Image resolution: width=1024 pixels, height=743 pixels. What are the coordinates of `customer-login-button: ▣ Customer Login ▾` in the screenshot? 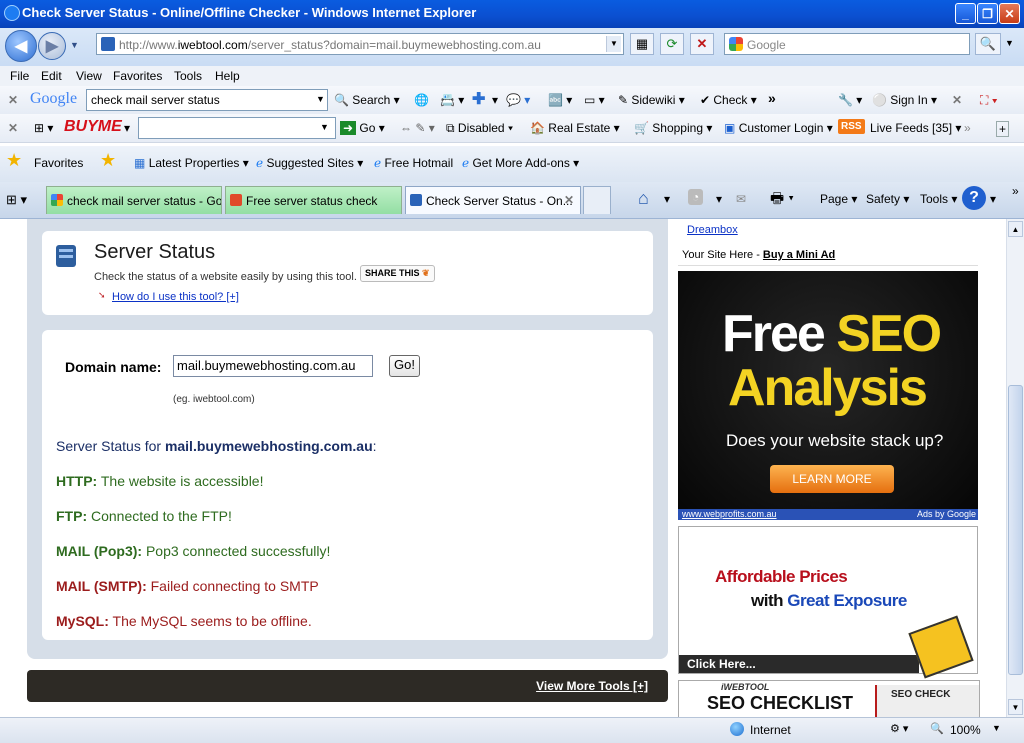 It's located at (778, 128).